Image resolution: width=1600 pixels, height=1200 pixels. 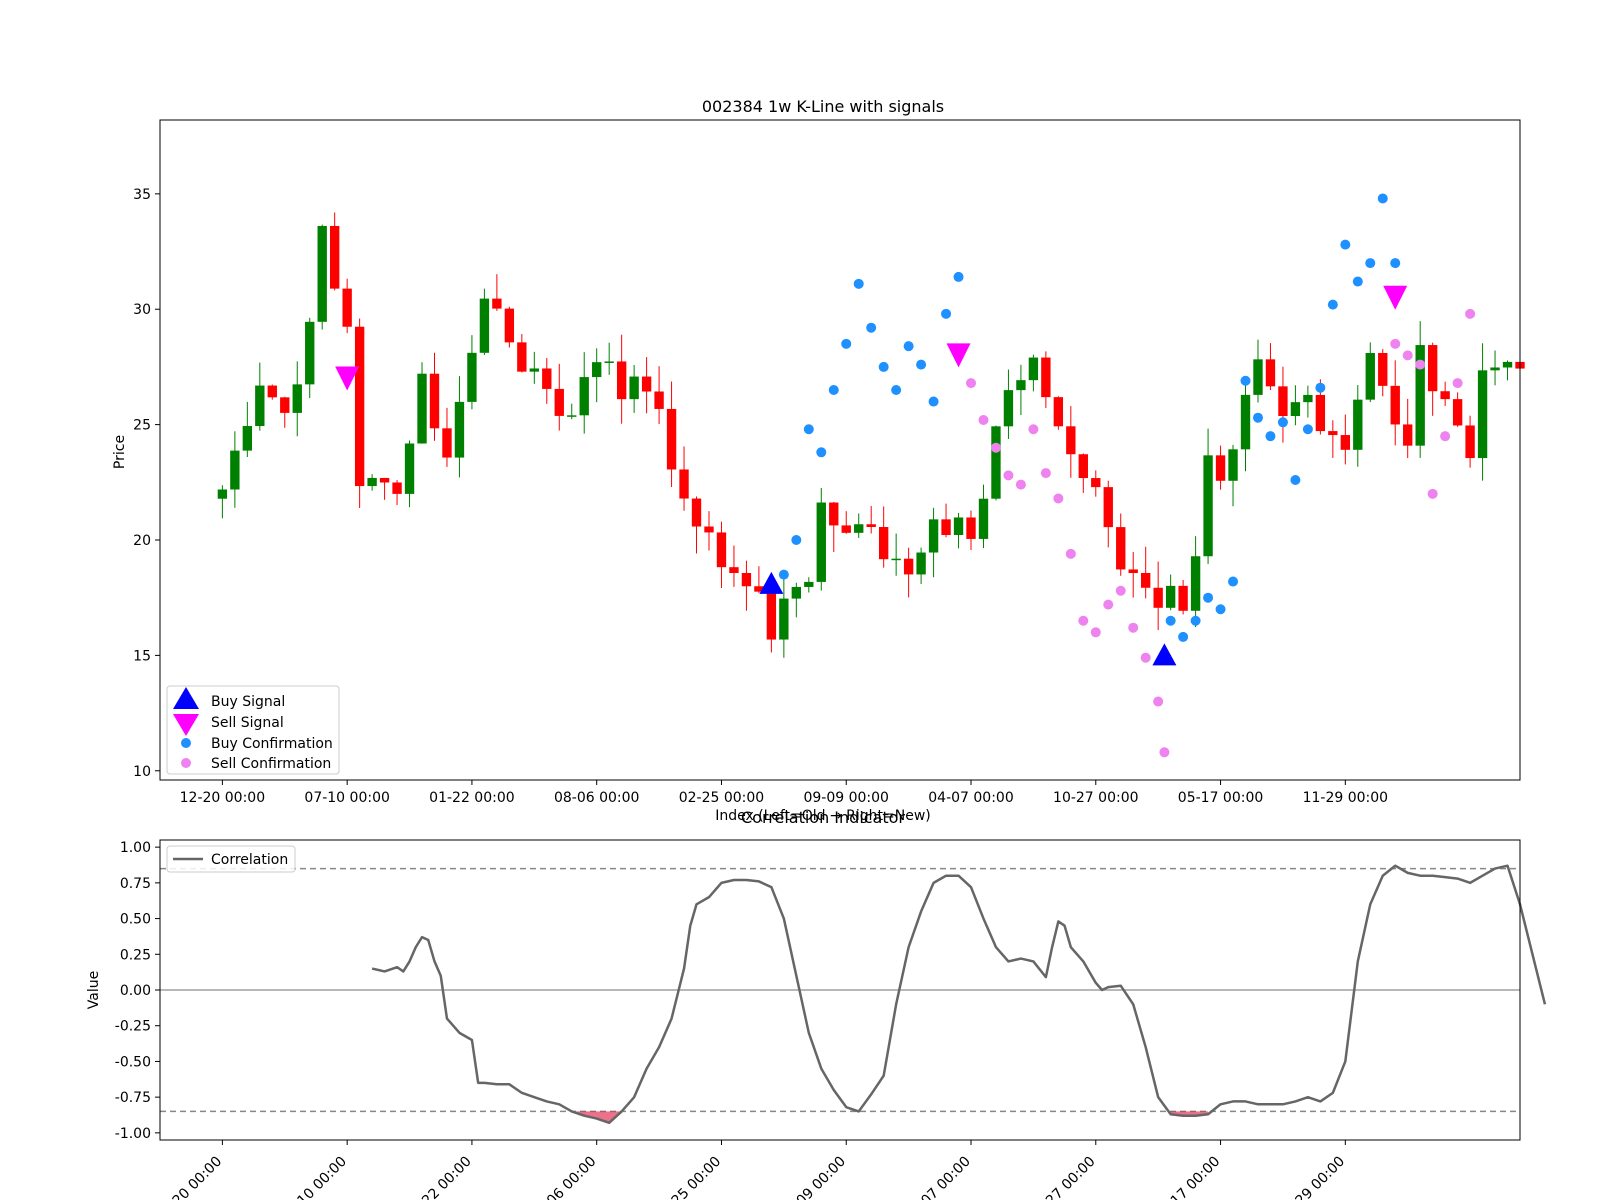 What do you see at coordinates (120, 452) in the screenshot?
I see `kline-ylabel: Price` at bounding box center [120, 452].